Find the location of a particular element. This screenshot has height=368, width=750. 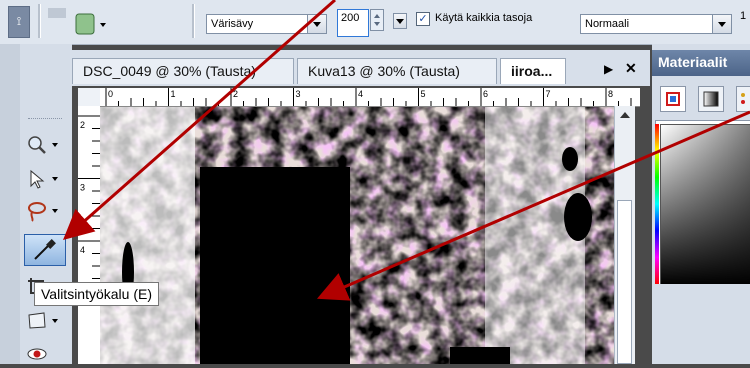

materials-tab-frame is located at coordinates (673, 99).